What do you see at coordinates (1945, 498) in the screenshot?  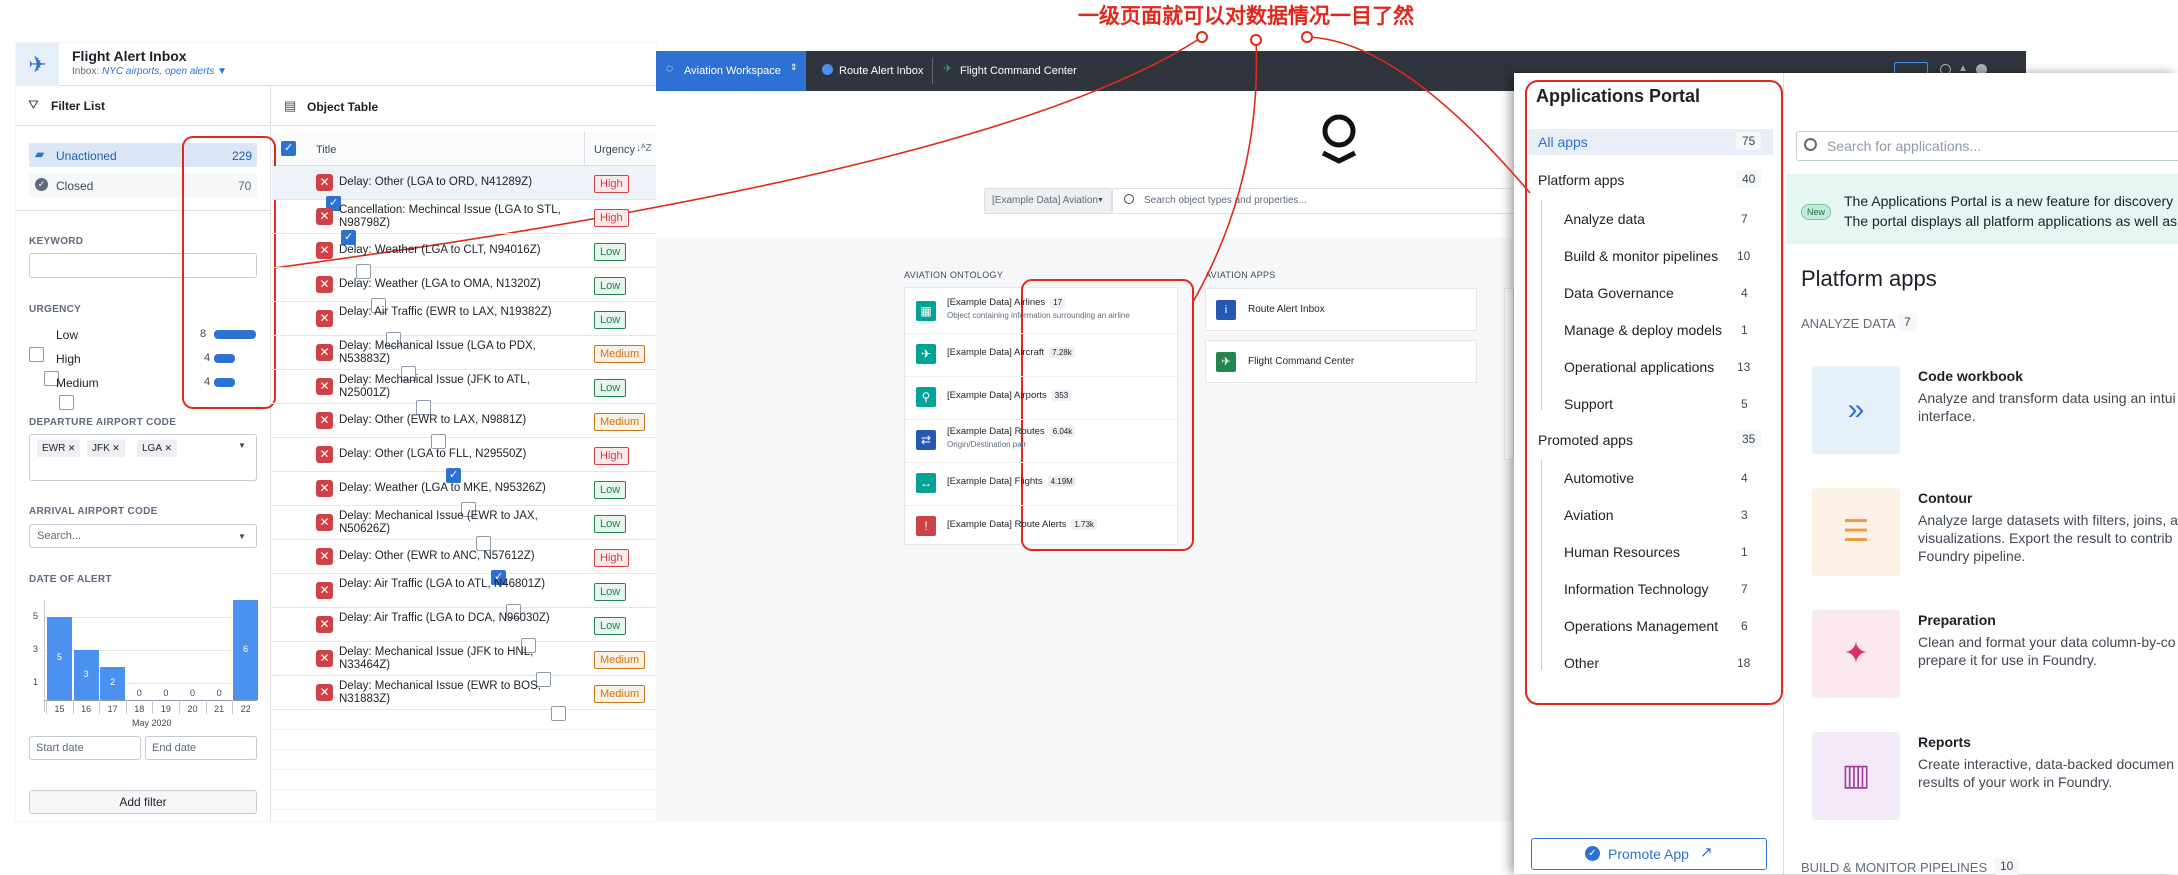 I see `app-card-title: Contour` at bounding box center [1945, 498].